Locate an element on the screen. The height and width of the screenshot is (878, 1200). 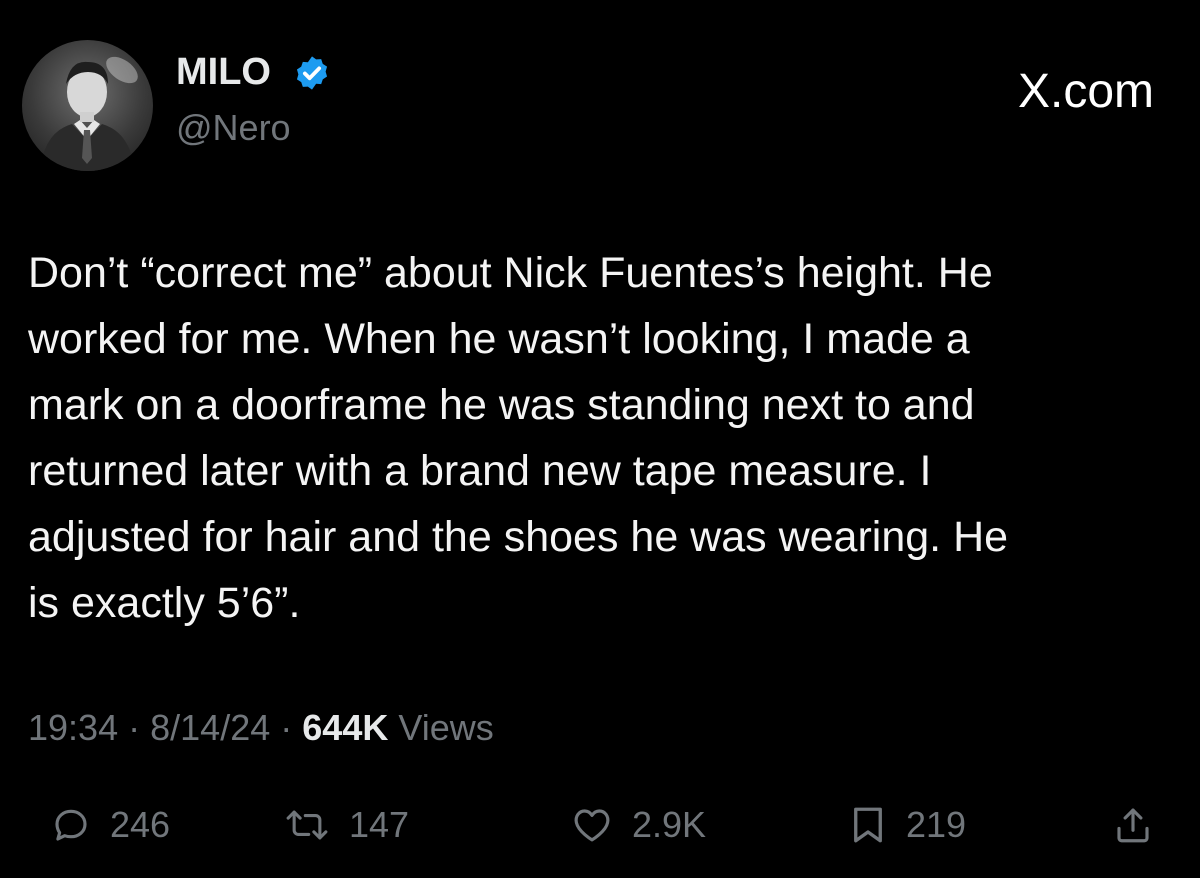
views-label: Views is located at coordinates (446, 727).